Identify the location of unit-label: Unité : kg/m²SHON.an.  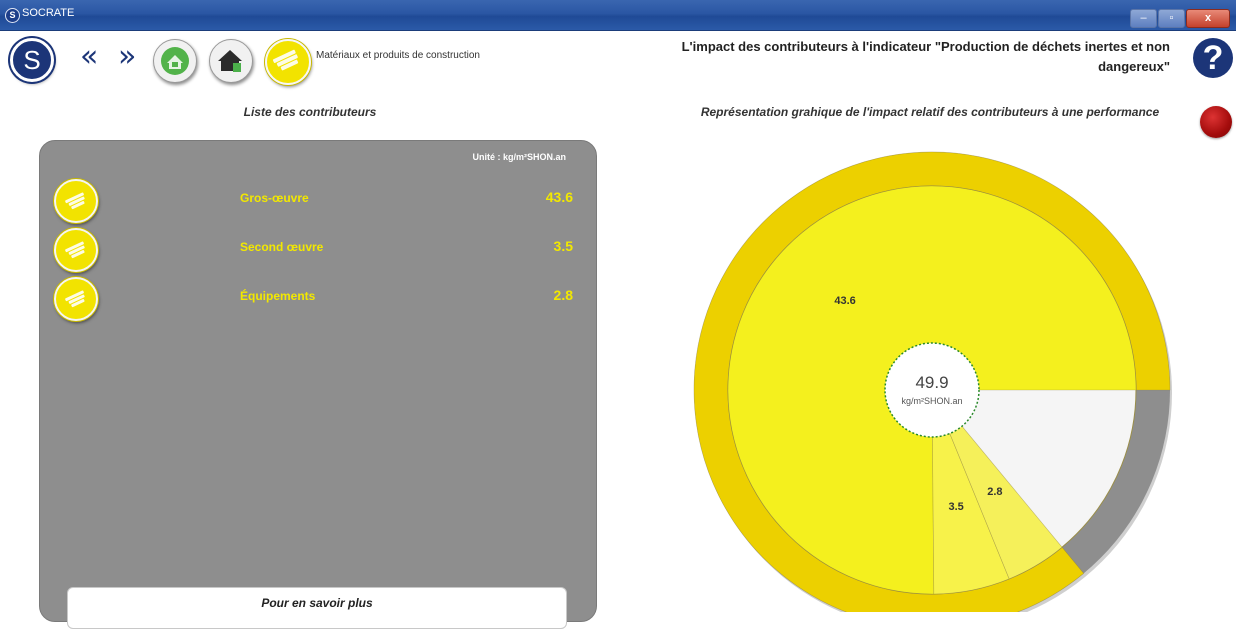
(519, 157).